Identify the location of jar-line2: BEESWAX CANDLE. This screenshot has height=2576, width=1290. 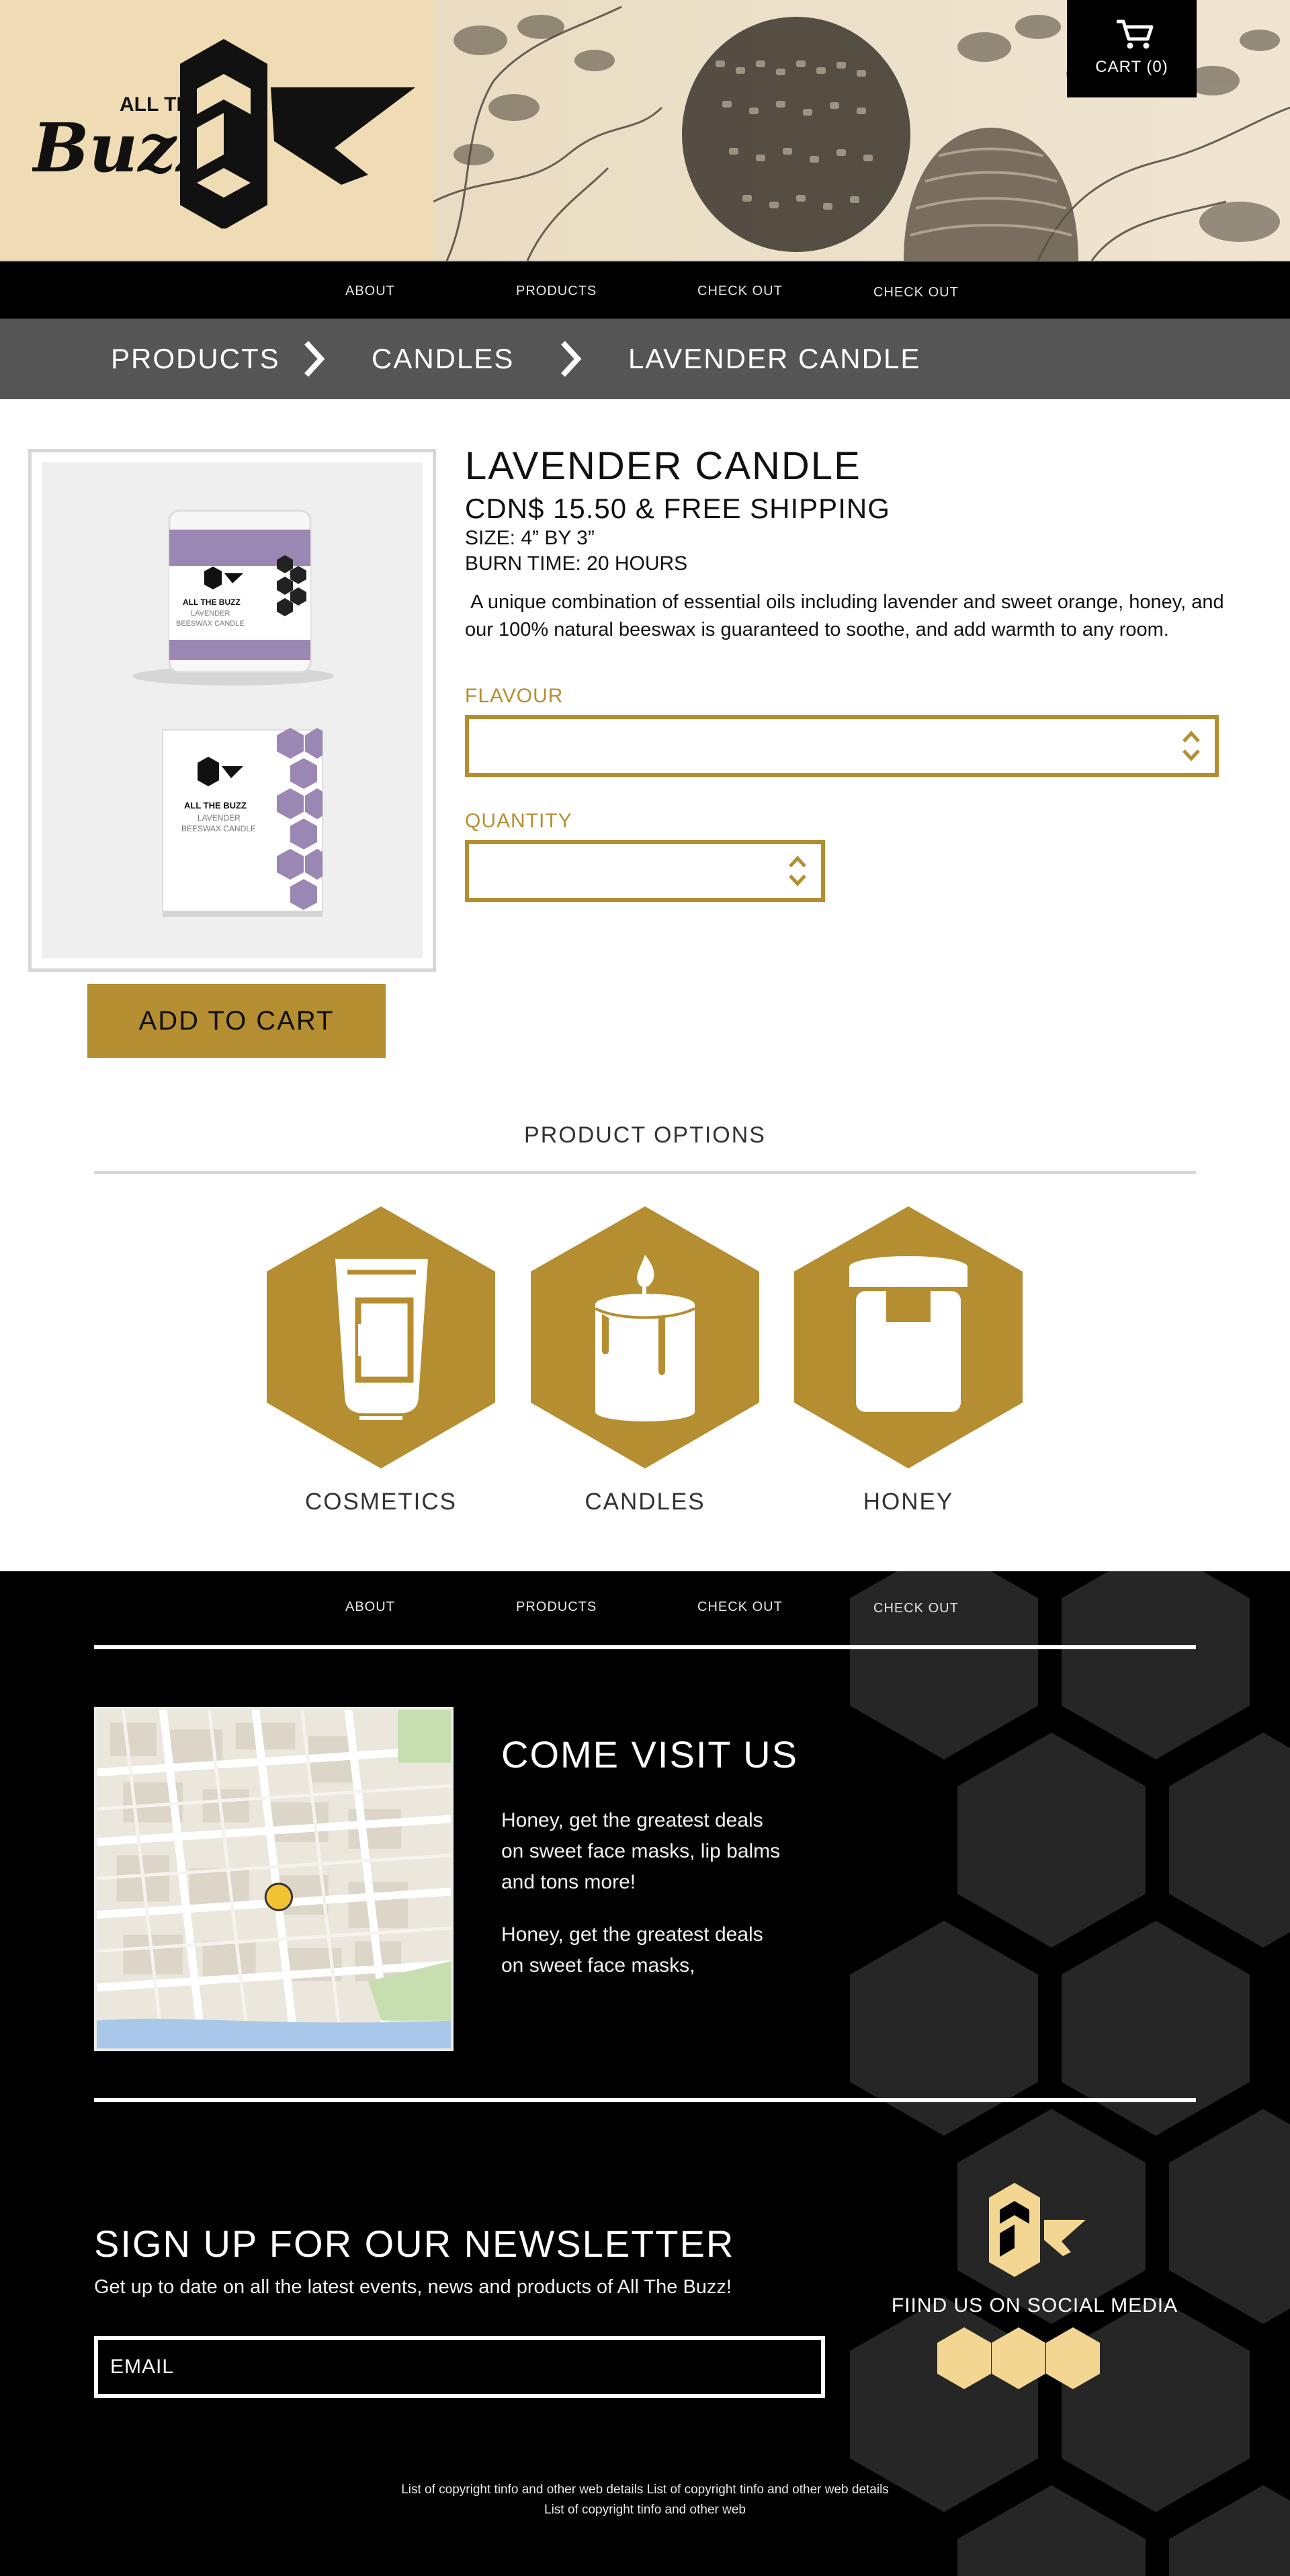
(210, 624).